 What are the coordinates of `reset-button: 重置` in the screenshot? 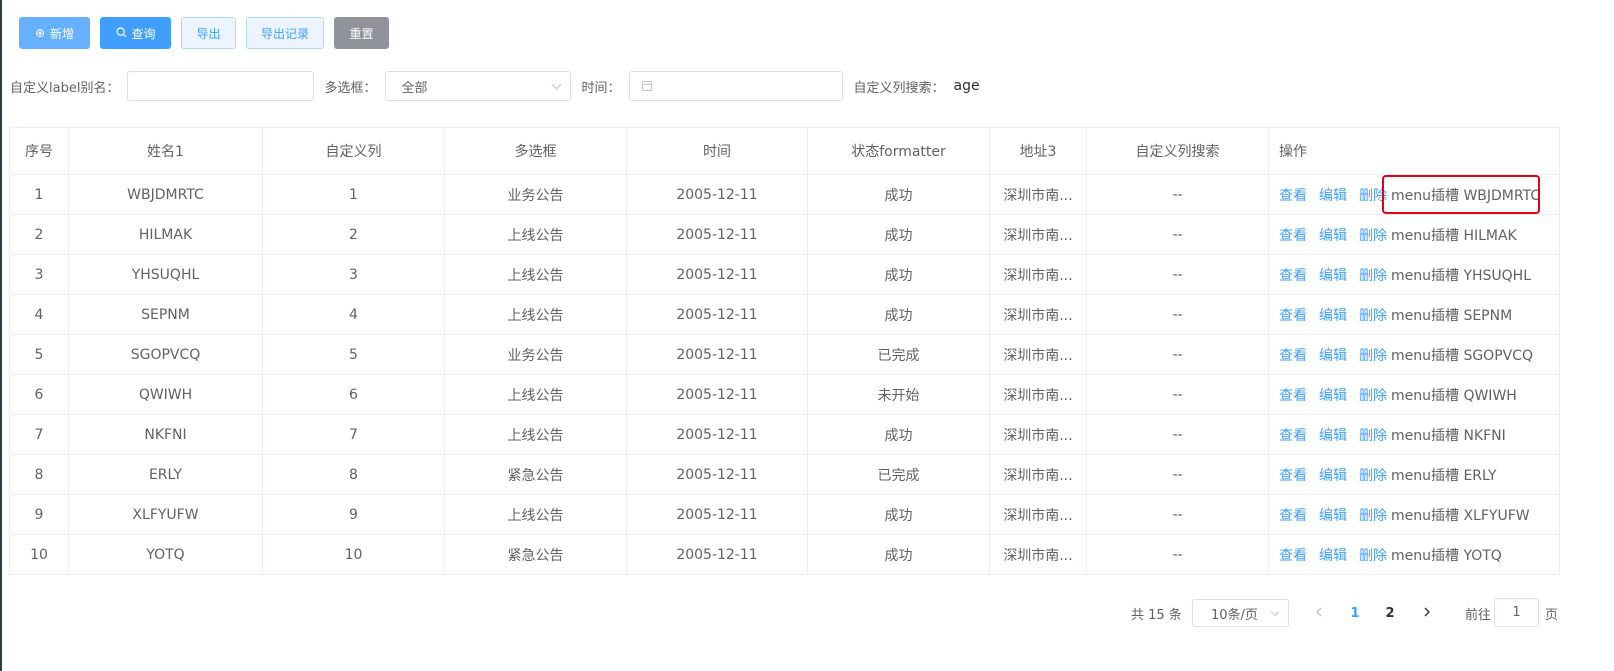 It's located at (361, 33).